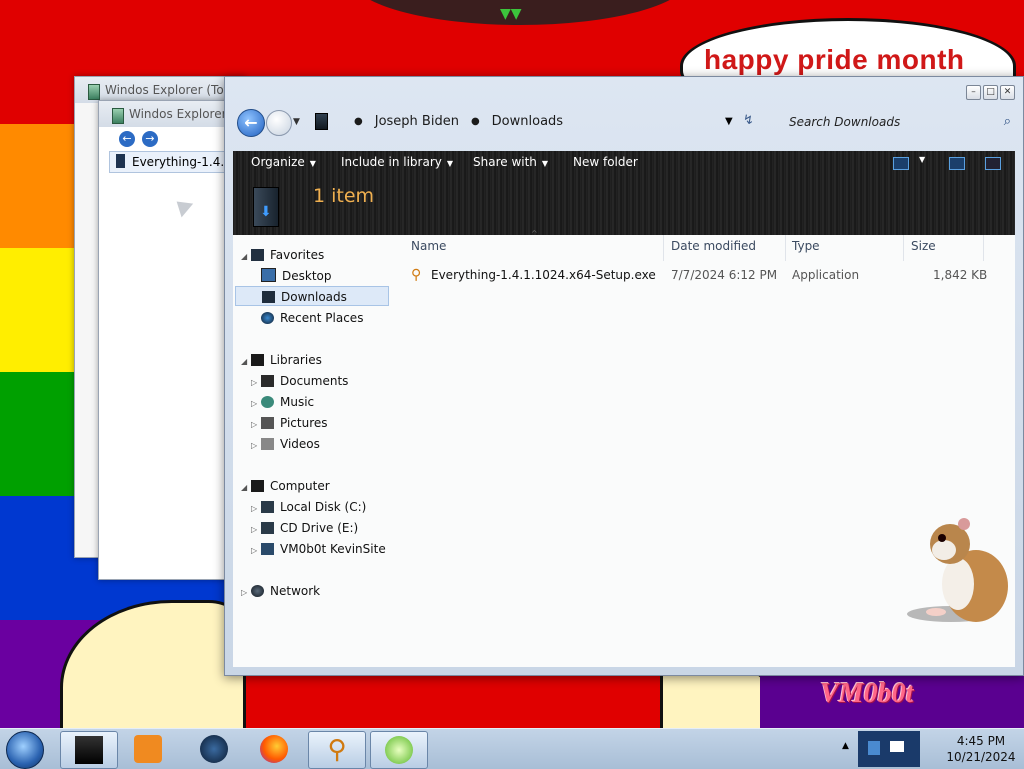 This screenshot has height=769, width=1024. What do you see at coordinates (267, 528) in the screenshot?
I see `cd-drive-icon` at bounding box center [267, 528].